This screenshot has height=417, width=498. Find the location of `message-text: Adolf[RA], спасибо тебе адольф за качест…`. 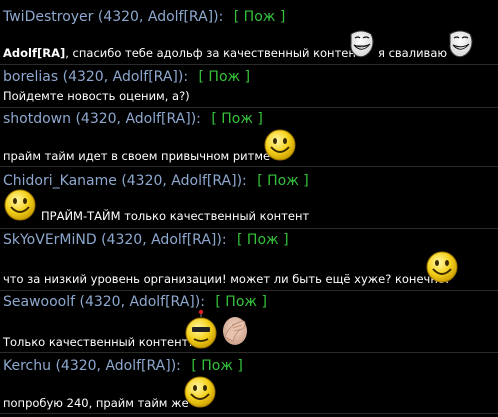

message-text: Adolf[RA], спасибо тебе адольф за качест… is located at coordinates (183, 53).